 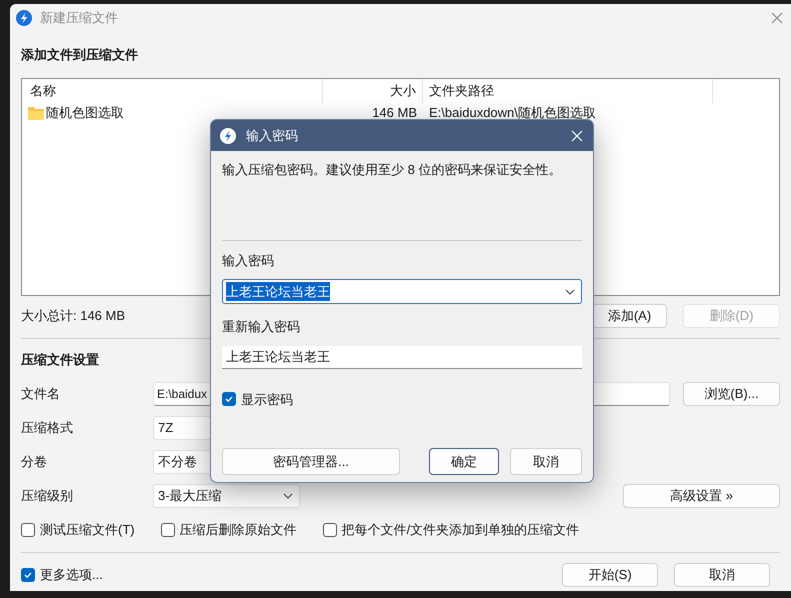 What do you see at coordinates (79, 18) in the screenshot?
I see `window-title: 新建压缩文件` at bounding box center [79, 18].